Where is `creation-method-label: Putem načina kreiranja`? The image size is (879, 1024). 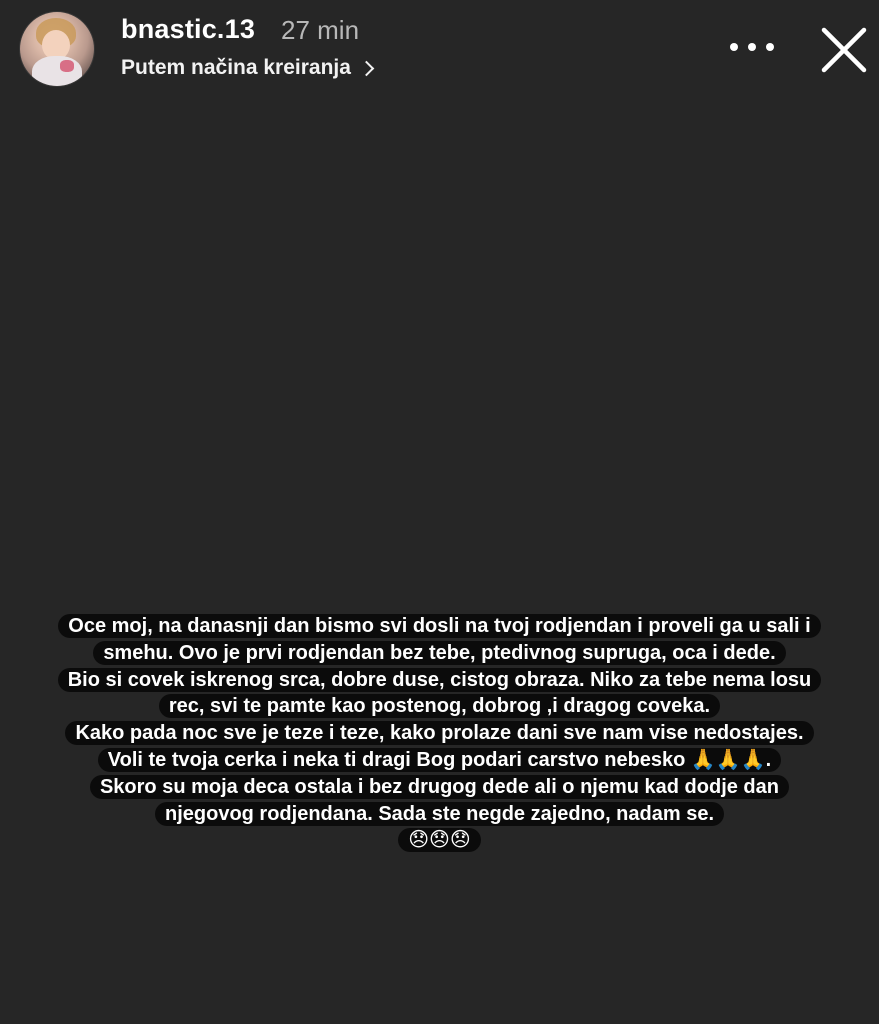
creation-method-label: Putem načina kreiranja is located at coordinates (236, 67).